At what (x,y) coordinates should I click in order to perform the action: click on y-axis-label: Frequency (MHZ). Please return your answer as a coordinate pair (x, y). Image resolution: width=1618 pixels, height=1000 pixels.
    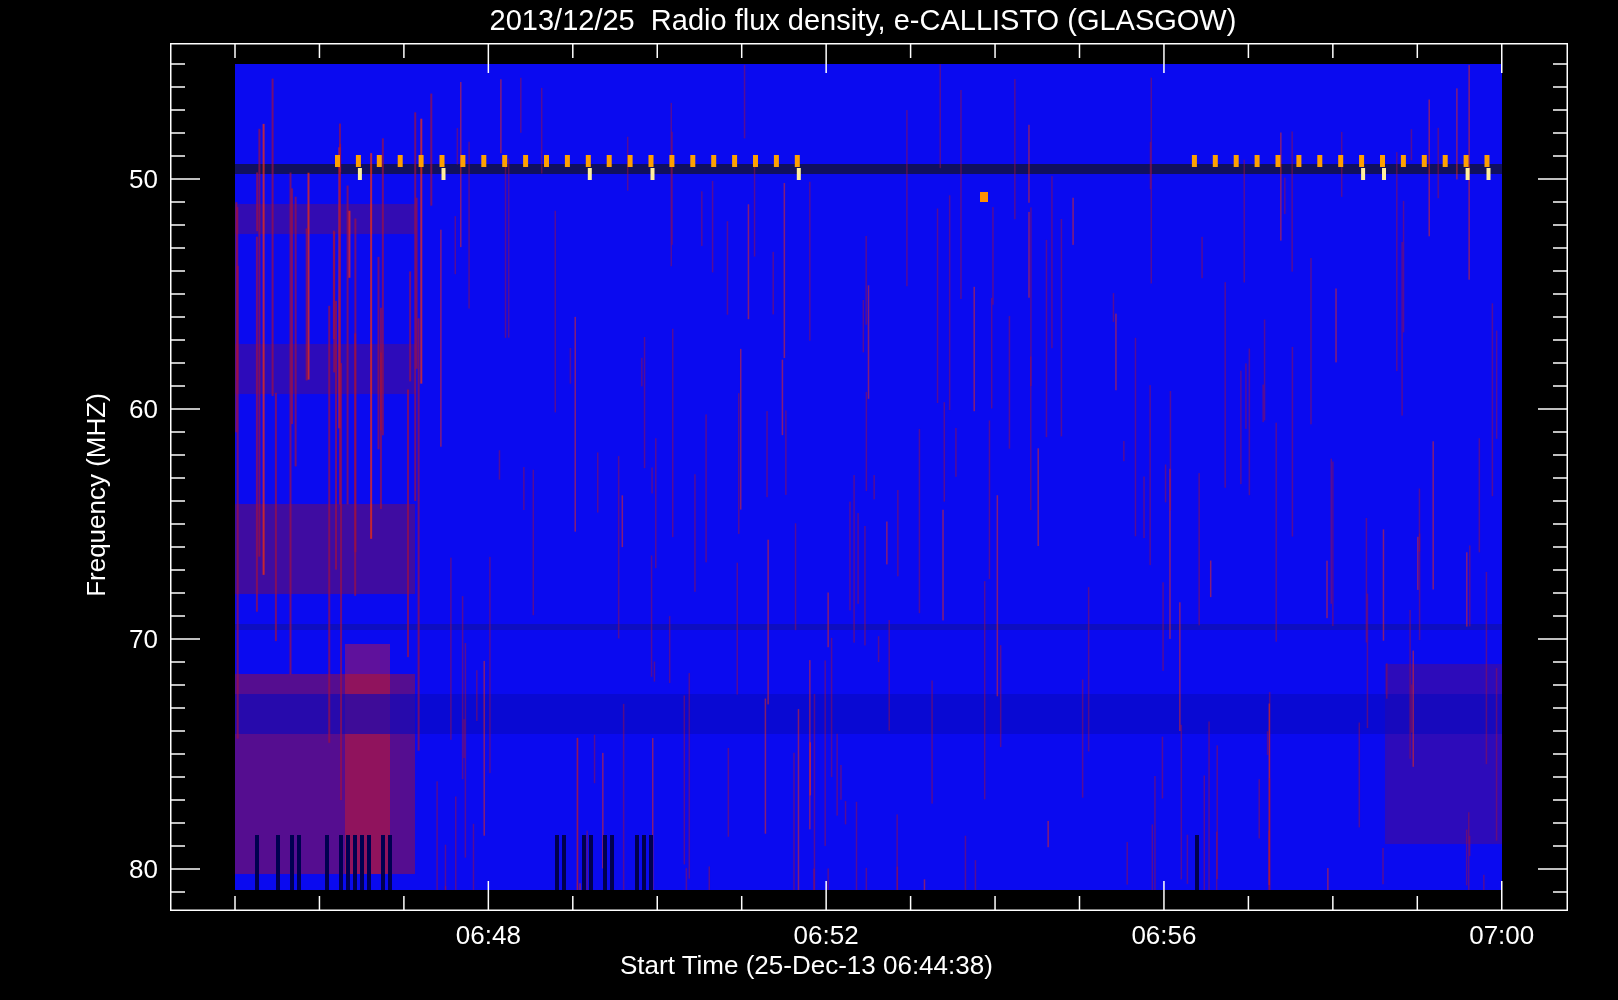
    Looking at the image, I should click on (95, 495).